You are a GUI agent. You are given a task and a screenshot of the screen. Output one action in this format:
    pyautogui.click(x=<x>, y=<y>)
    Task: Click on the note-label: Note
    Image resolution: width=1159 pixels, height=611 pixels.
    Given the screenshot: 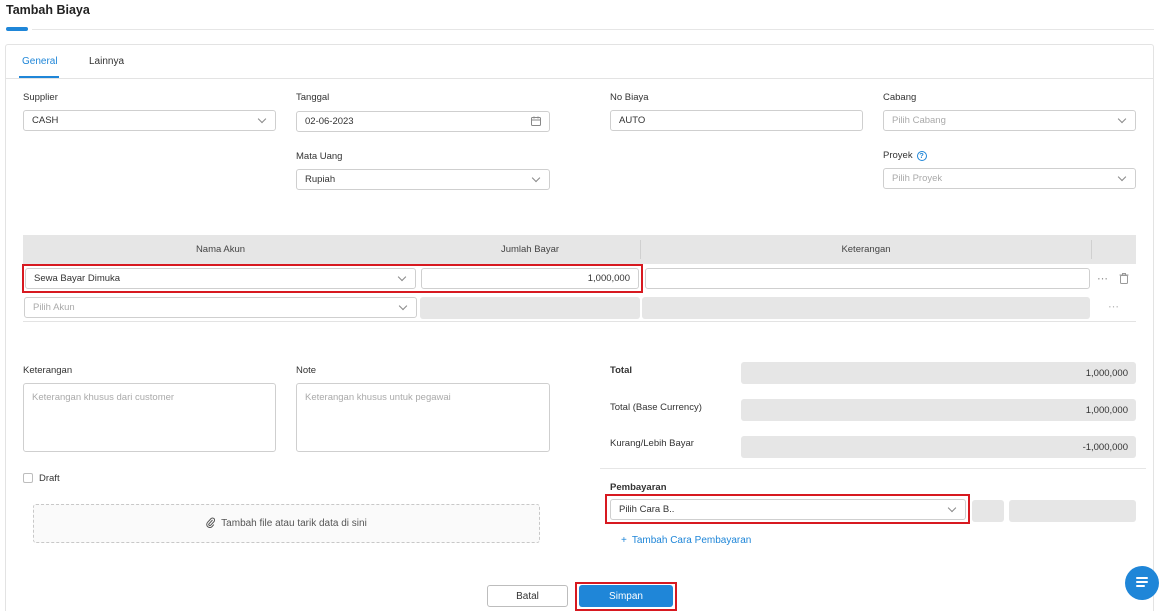 What is the action you would take?
    pyautogui.click(x=306, y=370)
    